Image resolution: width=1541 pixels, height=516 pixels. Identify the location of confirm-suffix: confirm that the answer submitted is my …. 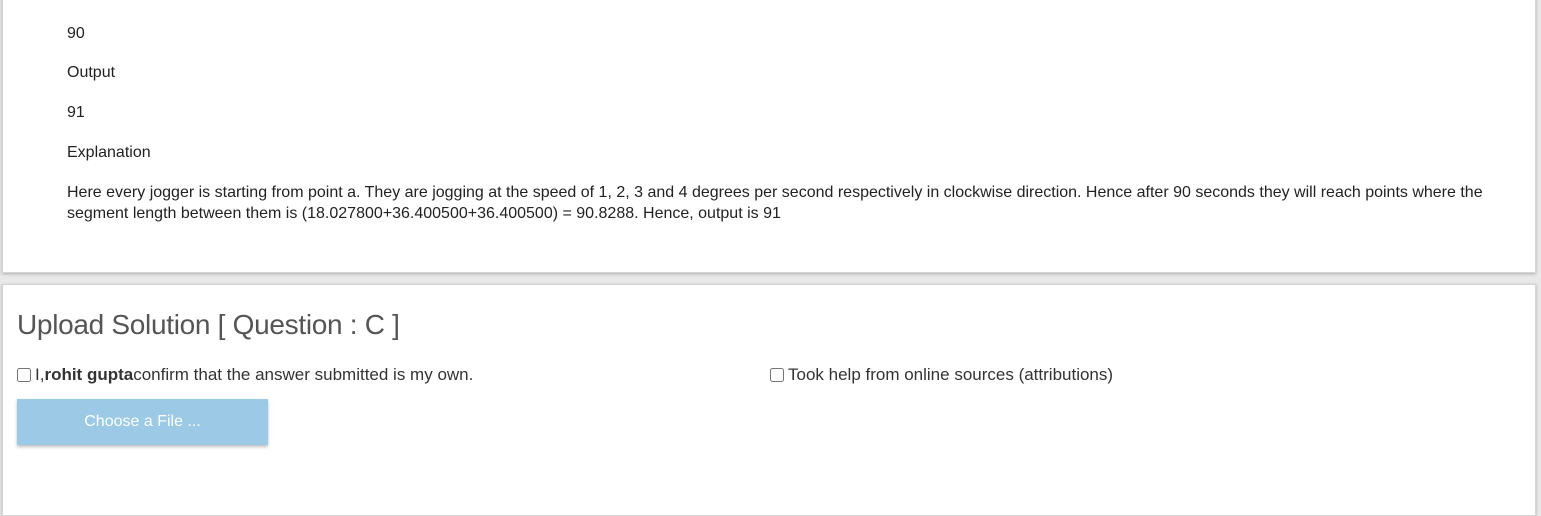
(303, 374).